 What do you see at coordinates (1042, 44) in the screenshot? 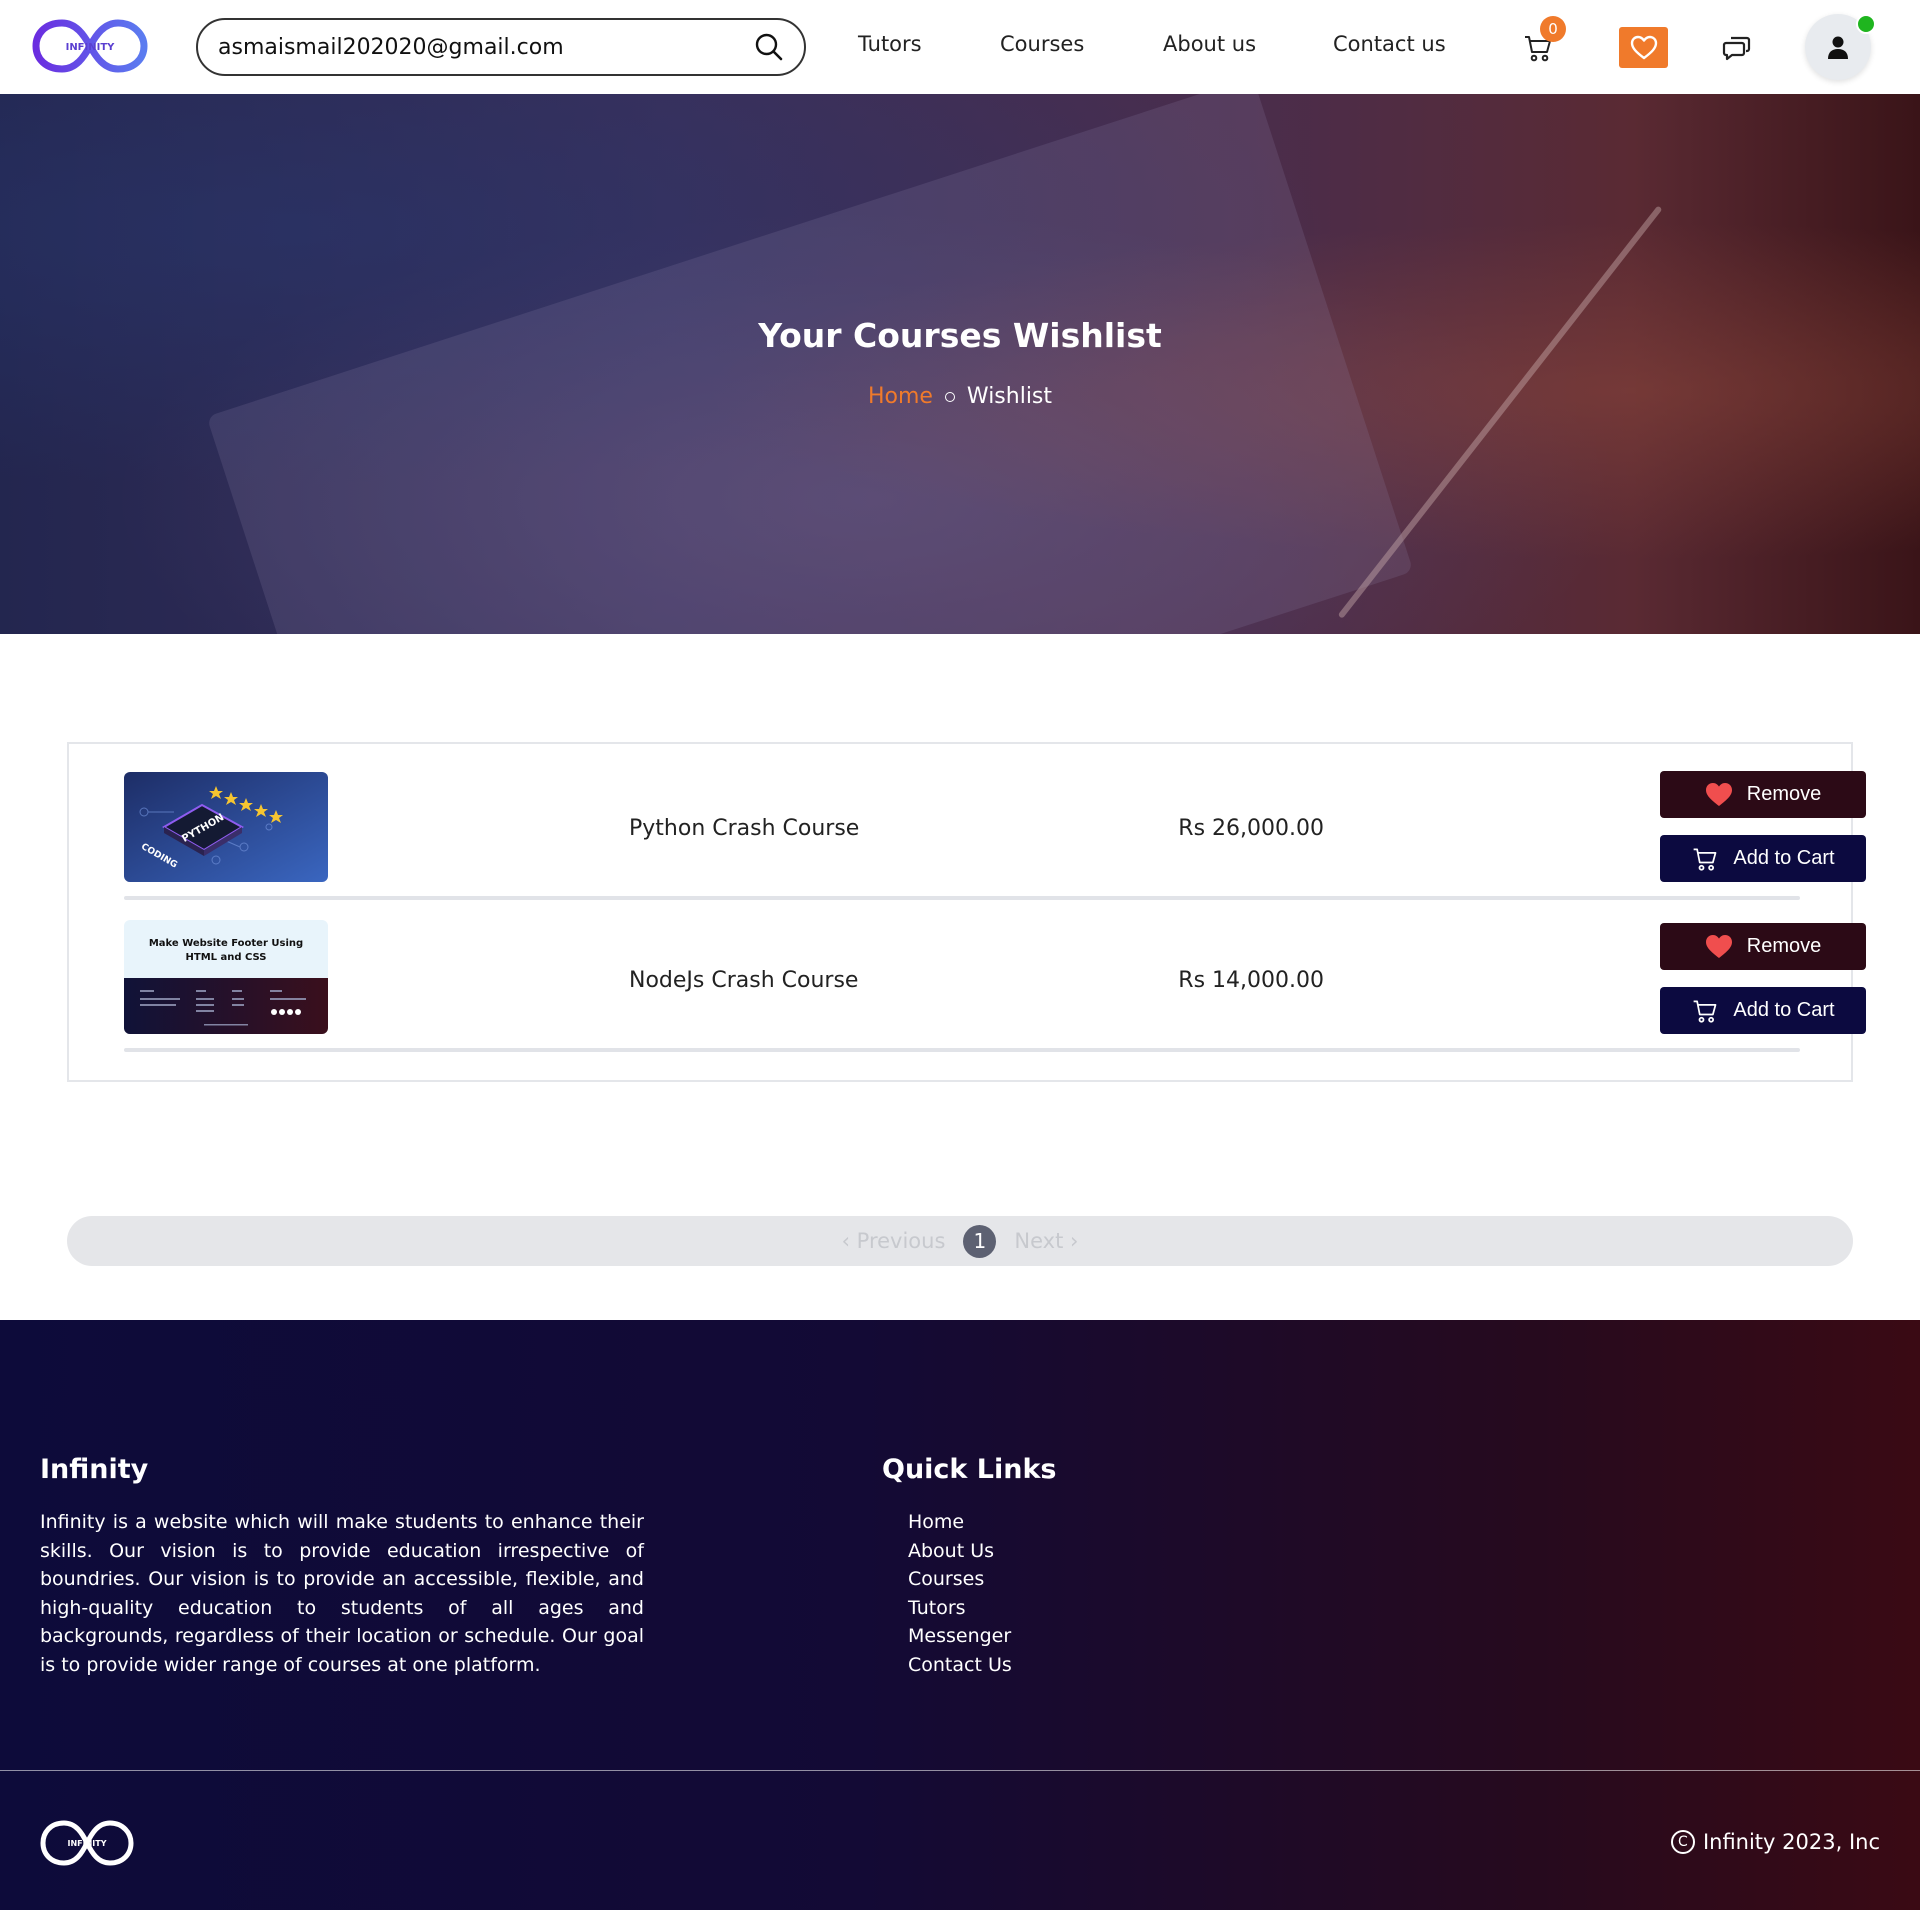
I see `nav-courses: Courses` at bounding box center [1042, 44].